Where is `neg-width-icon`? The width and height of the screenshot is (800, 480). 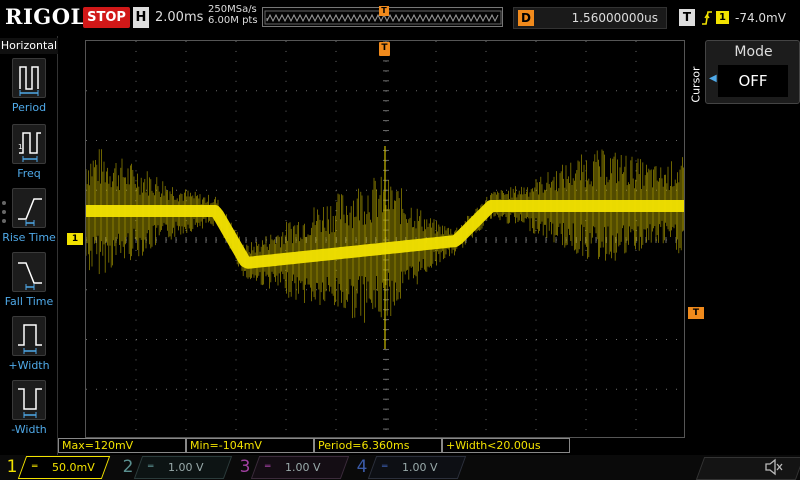
neg-width-icon is located at coordinates (29, 400).